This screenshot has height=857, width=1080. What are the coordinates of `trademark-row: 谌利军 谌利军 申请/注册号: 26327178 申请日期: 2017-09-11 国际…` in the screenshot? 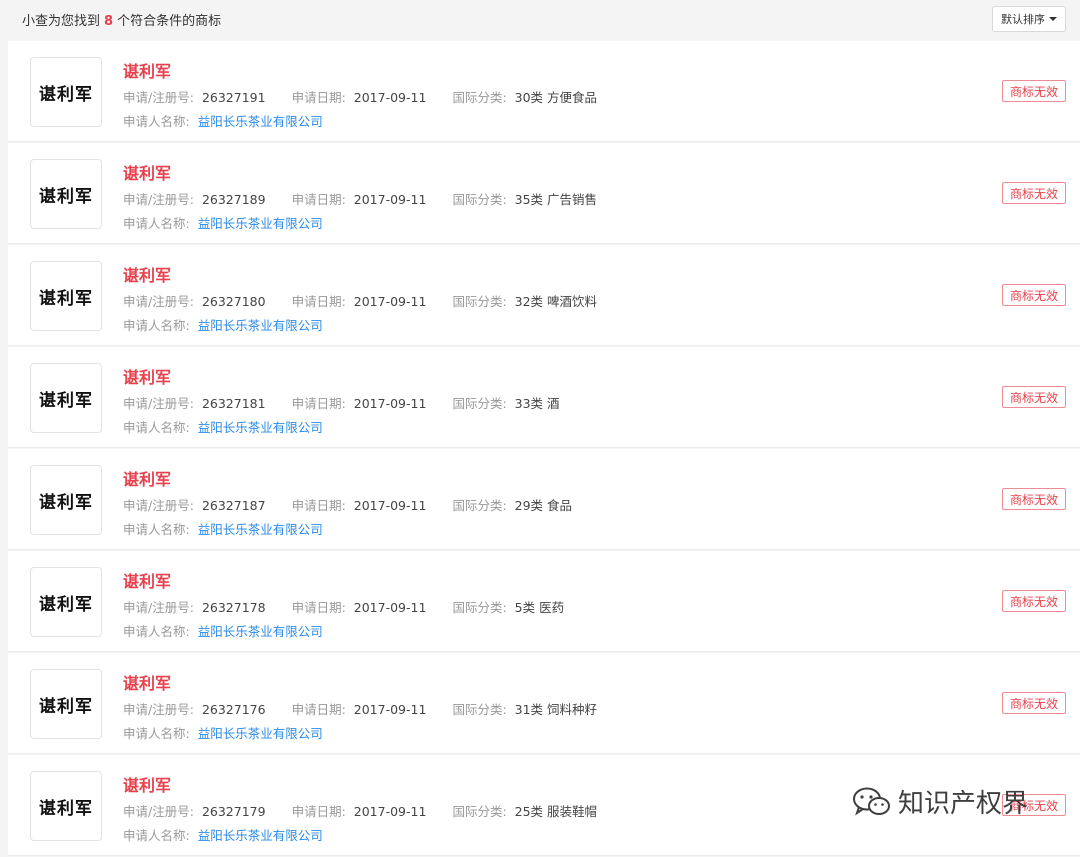 It's located at (544, 601).